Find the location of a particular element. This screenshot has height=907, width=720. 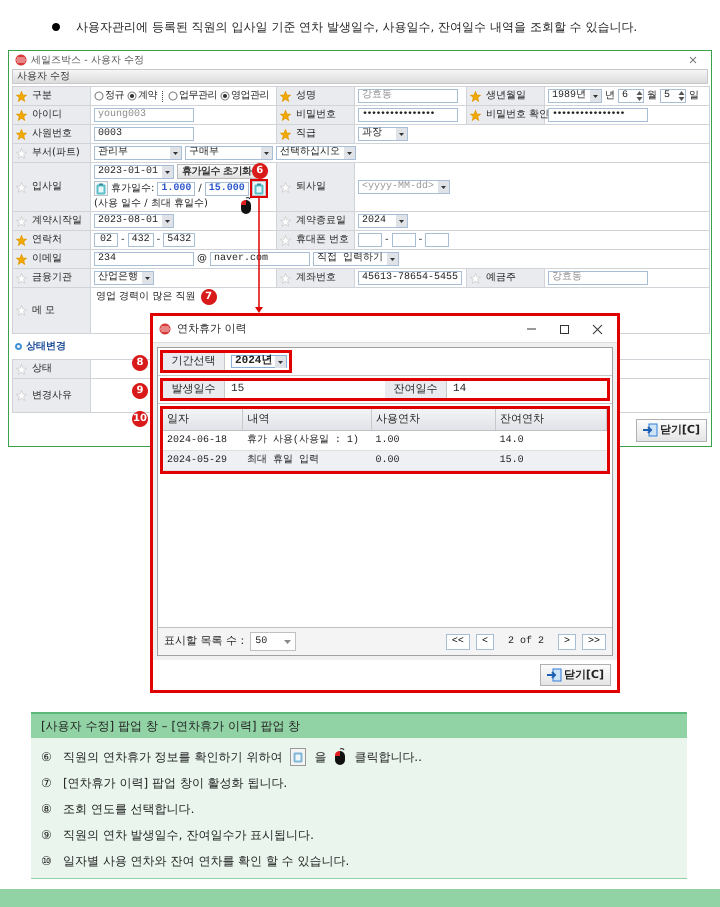

page-button: < is located at coordinates (485, 642).